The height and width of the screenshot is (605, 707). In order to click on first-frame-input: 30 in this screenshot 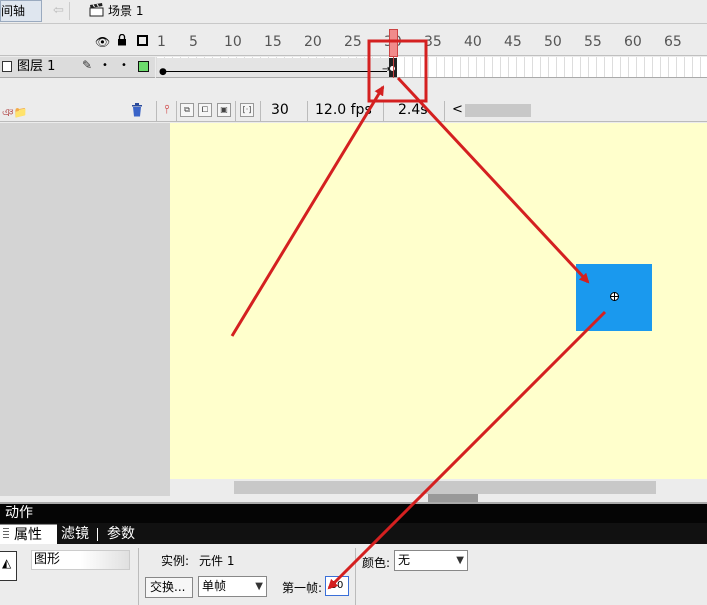, I will do `click(337, 586)`.